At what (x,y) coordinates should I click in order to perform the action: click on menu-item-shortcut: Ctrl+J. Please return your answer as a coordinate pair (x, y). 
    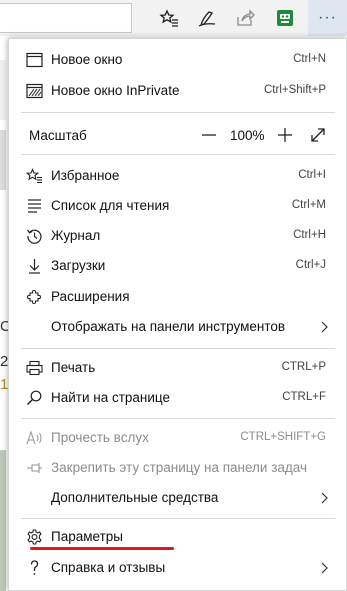
    Looking at the image, I should click on (310, 265).